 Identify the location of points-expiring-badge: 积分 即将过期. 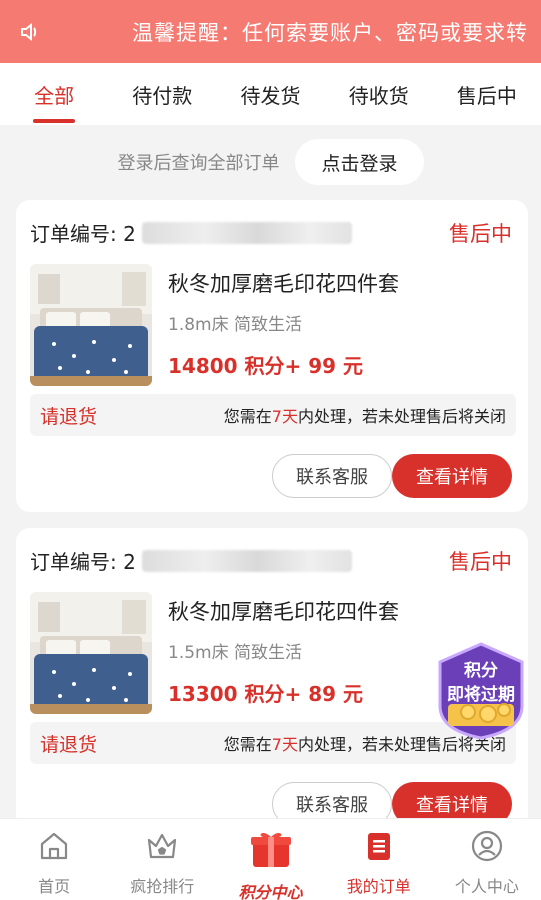
(481, 691).